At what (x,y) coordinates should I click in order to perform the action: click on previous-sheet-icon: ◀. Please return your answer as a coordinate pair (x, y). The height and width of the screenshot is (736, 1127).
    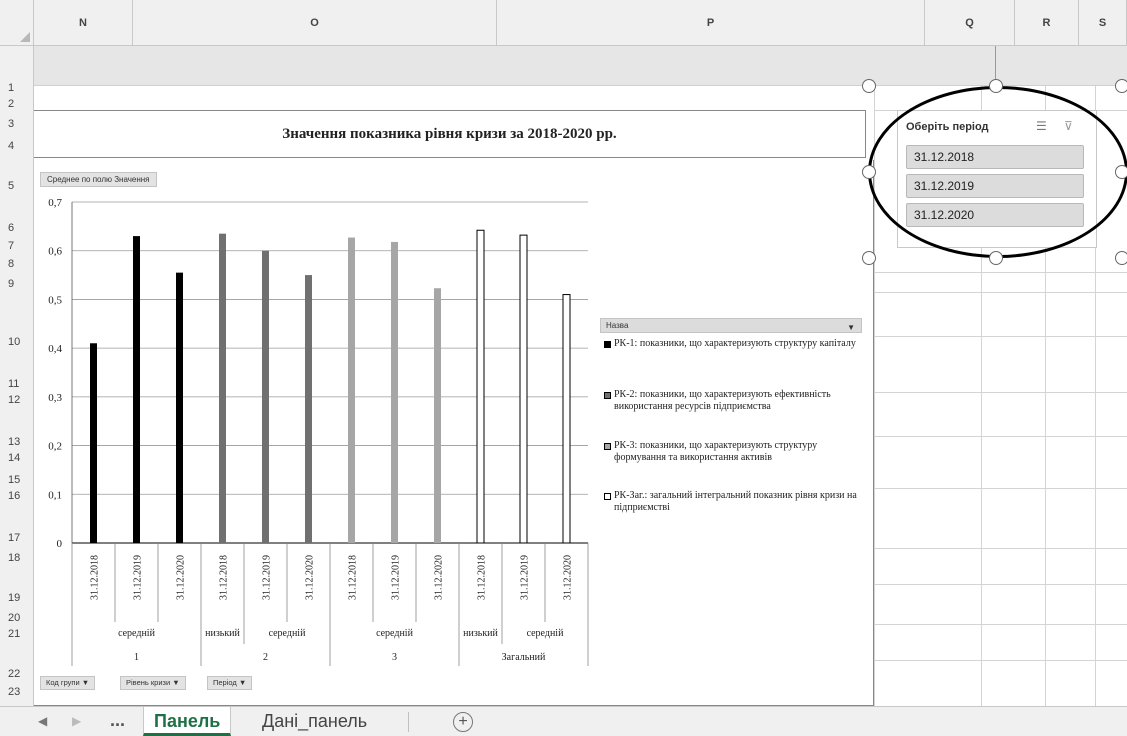
    Looking at the image, I should click on (42, 721).